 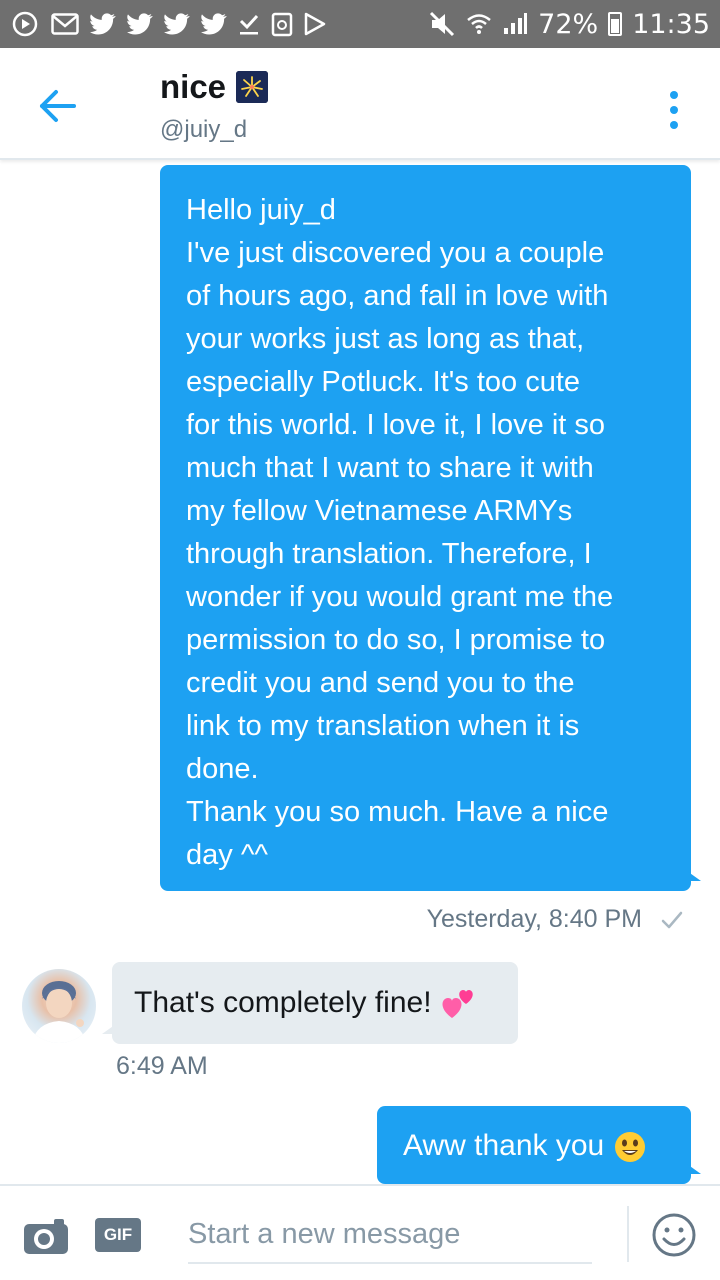 I want to click on gif-button: GIF, so click(x=118, y=1235).